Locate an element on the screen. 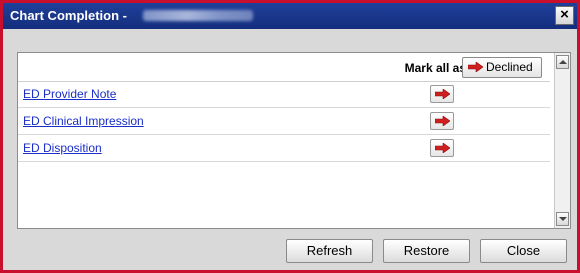 The image size is (580, 273). mark-all-declined-button: Declined is located at coordinates (502, 67).